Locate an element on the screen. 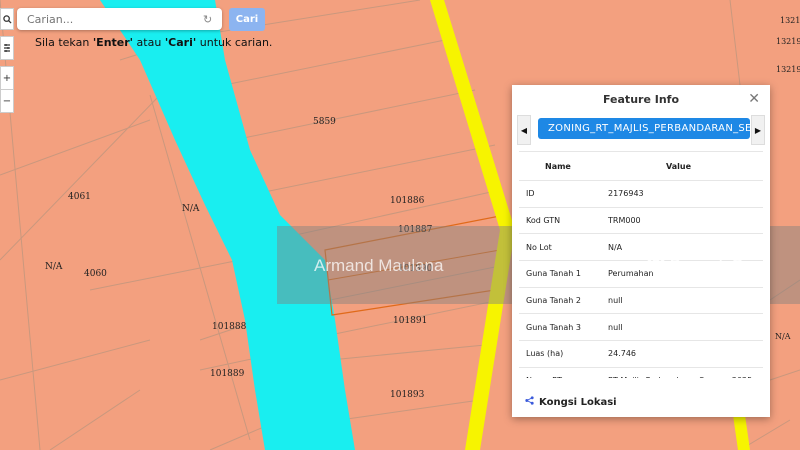  watermark-brand: PropertyGuru is located at coordinates (719, 264).